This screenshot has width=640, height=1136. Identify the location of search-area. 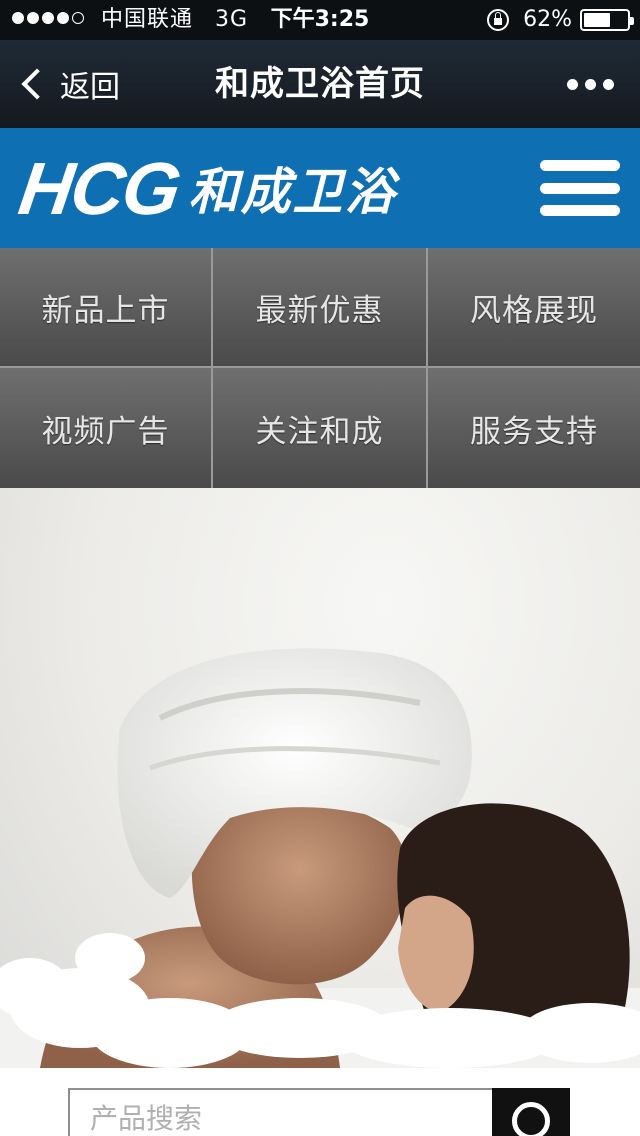
(320, 1102).